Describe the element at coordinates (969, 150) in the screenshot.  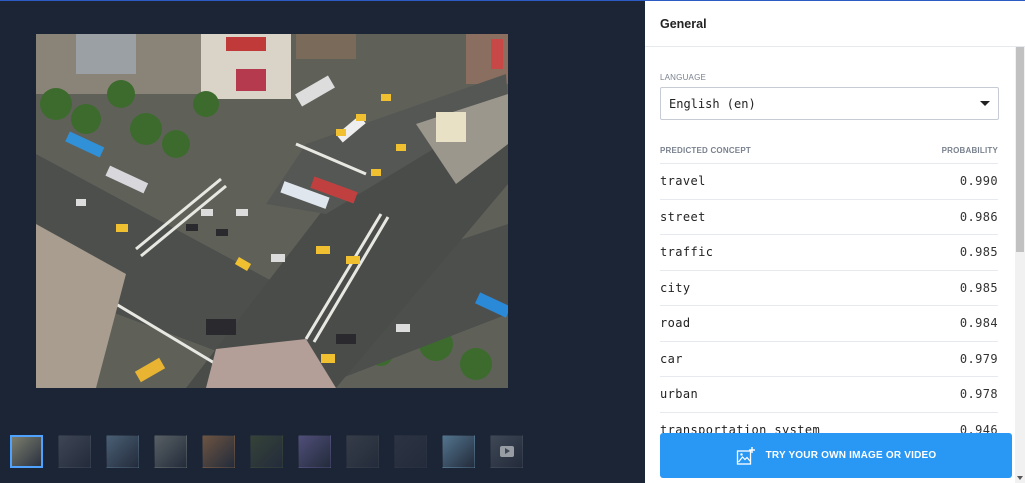
I see `probability-header: PROBABILITY` at that location.